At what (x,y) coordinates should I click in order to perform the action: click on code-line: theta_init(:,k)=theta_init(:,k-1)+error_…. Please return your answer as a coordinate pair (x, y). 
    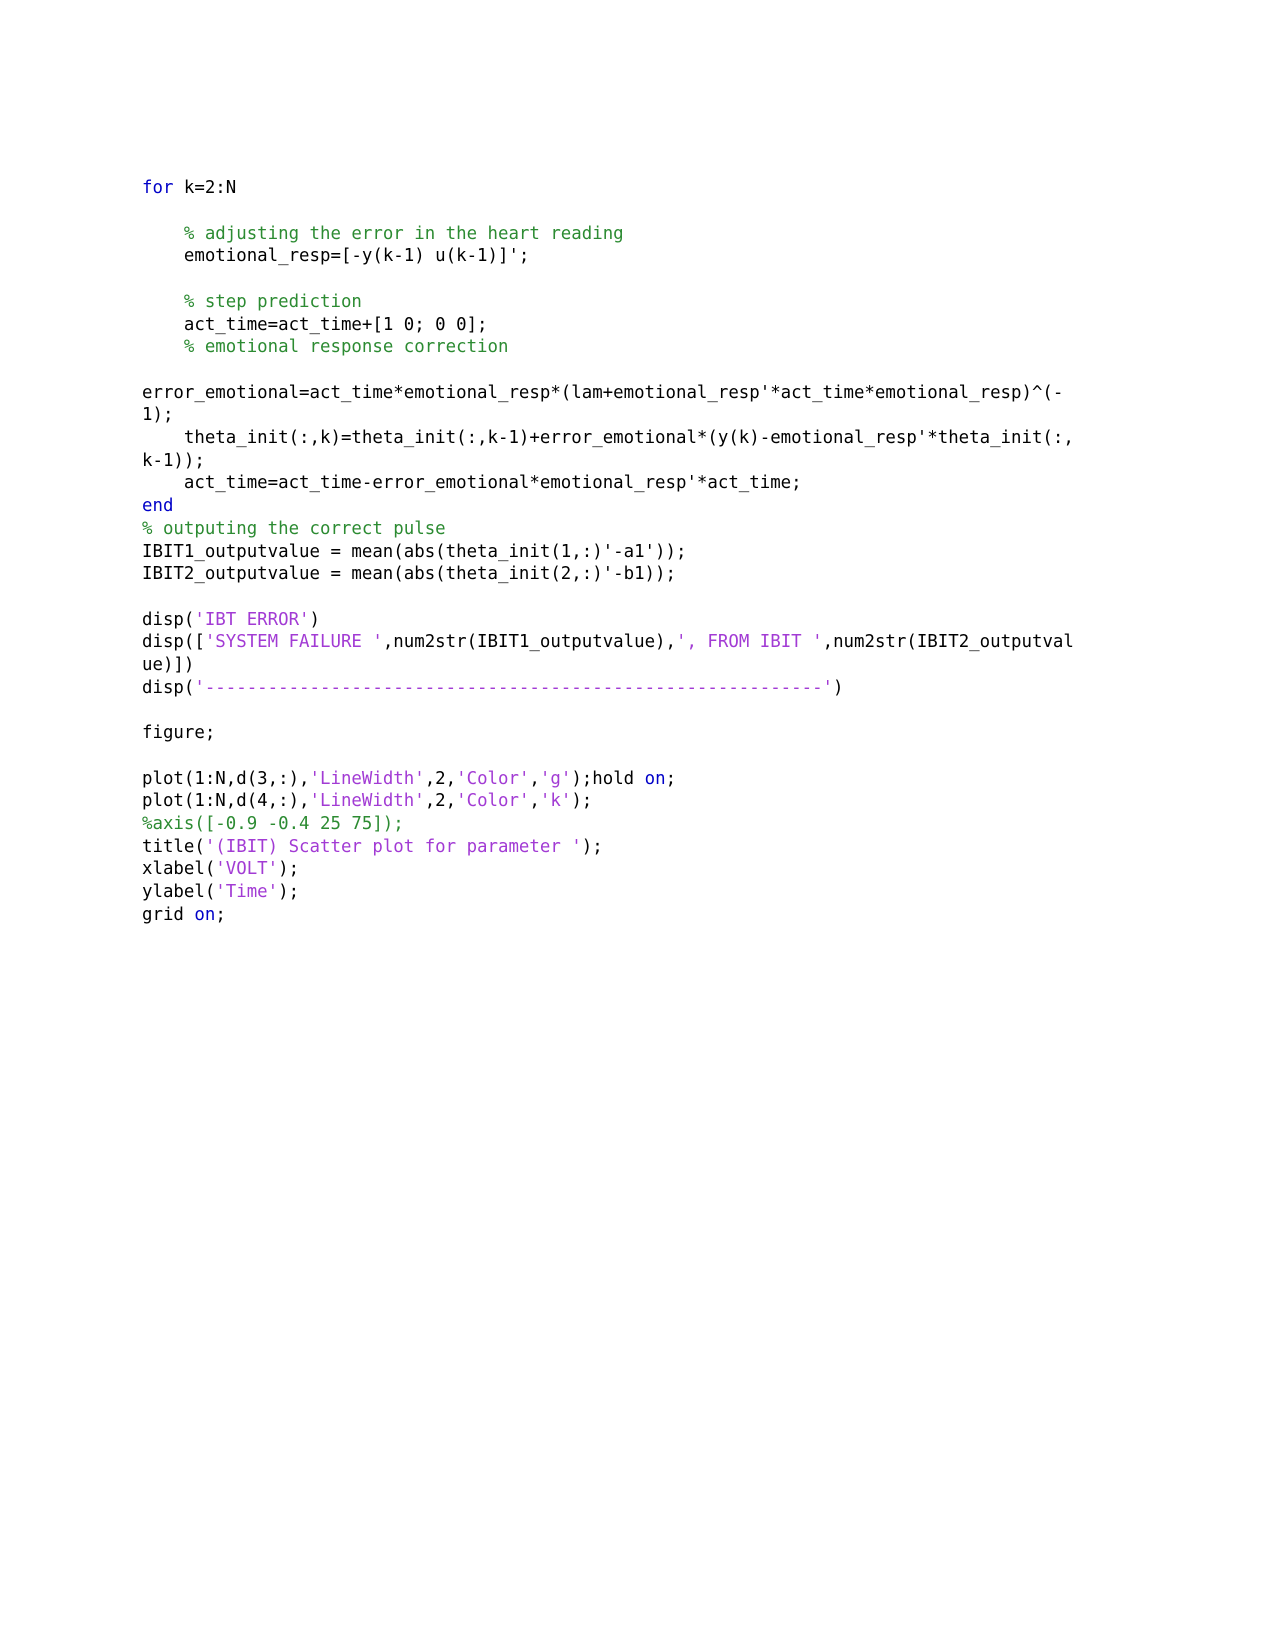
    Looking at the image, I should click on (609, 449).